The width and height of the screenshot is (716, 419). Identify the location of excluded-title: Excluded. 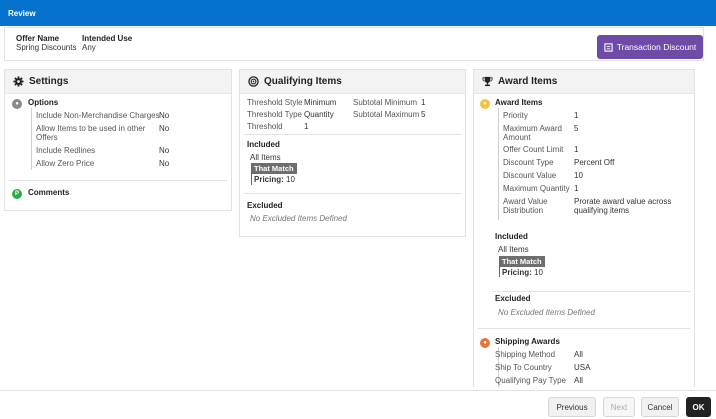
(265, 205).